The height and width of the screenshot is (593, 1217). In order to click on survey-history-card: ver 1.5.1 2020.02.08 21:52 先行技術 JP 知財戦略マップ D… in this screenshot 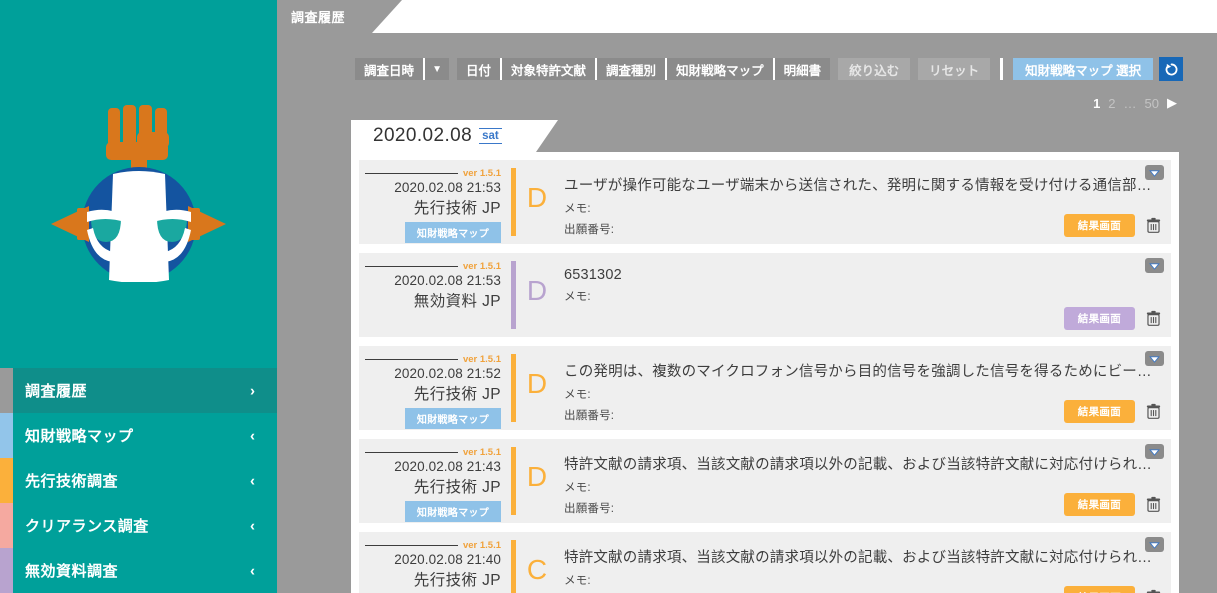, I will do `click(765, 388)`.